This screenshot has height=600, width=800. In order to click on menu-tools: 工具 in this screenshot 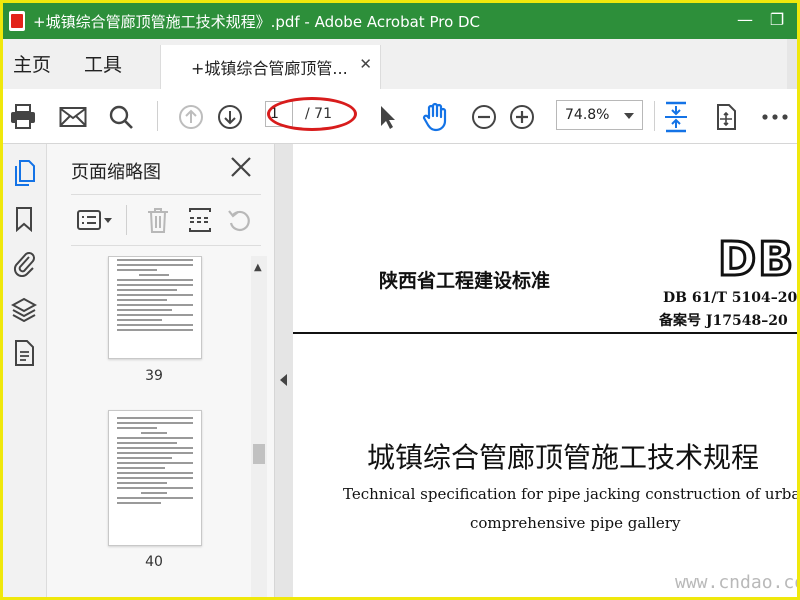, I will do `click(103, 63)`.